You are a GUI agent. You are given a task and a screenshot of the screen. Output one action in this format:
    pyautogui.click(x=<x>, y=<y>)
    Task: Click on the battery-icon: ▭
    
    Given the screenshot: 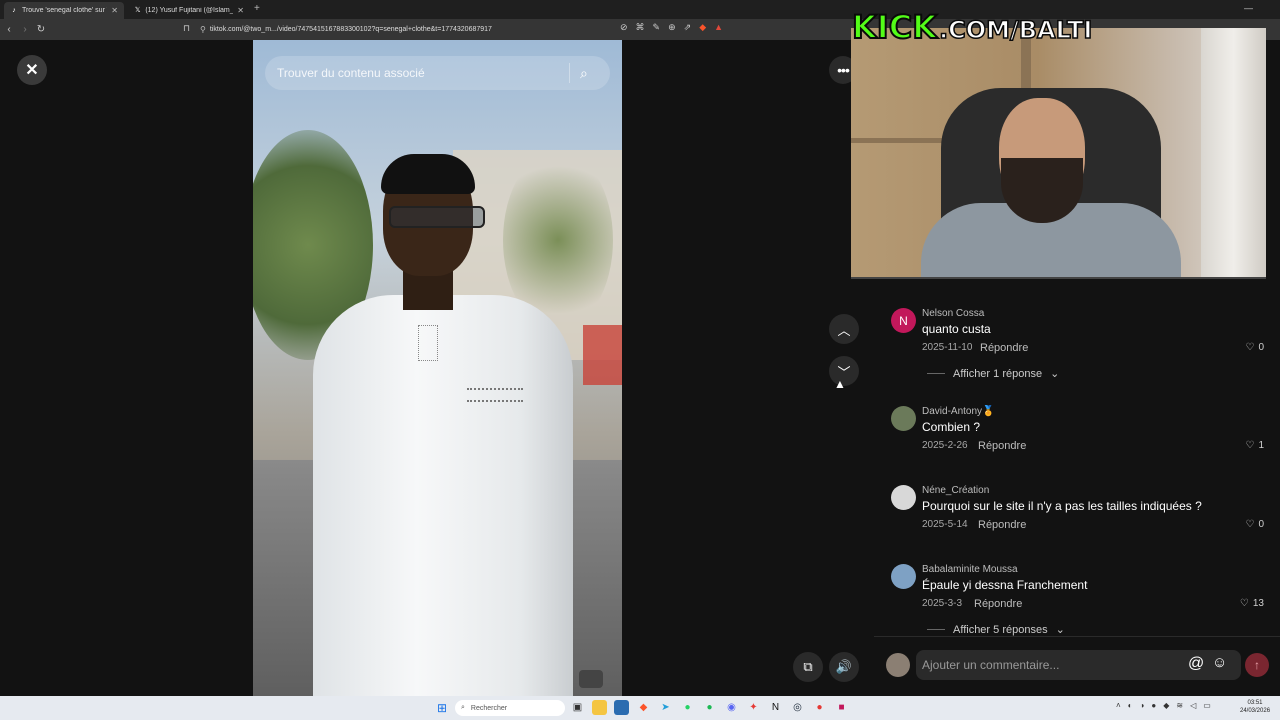 What is the action you would take?
    pyautogui.click(x=1207, y=705)
    